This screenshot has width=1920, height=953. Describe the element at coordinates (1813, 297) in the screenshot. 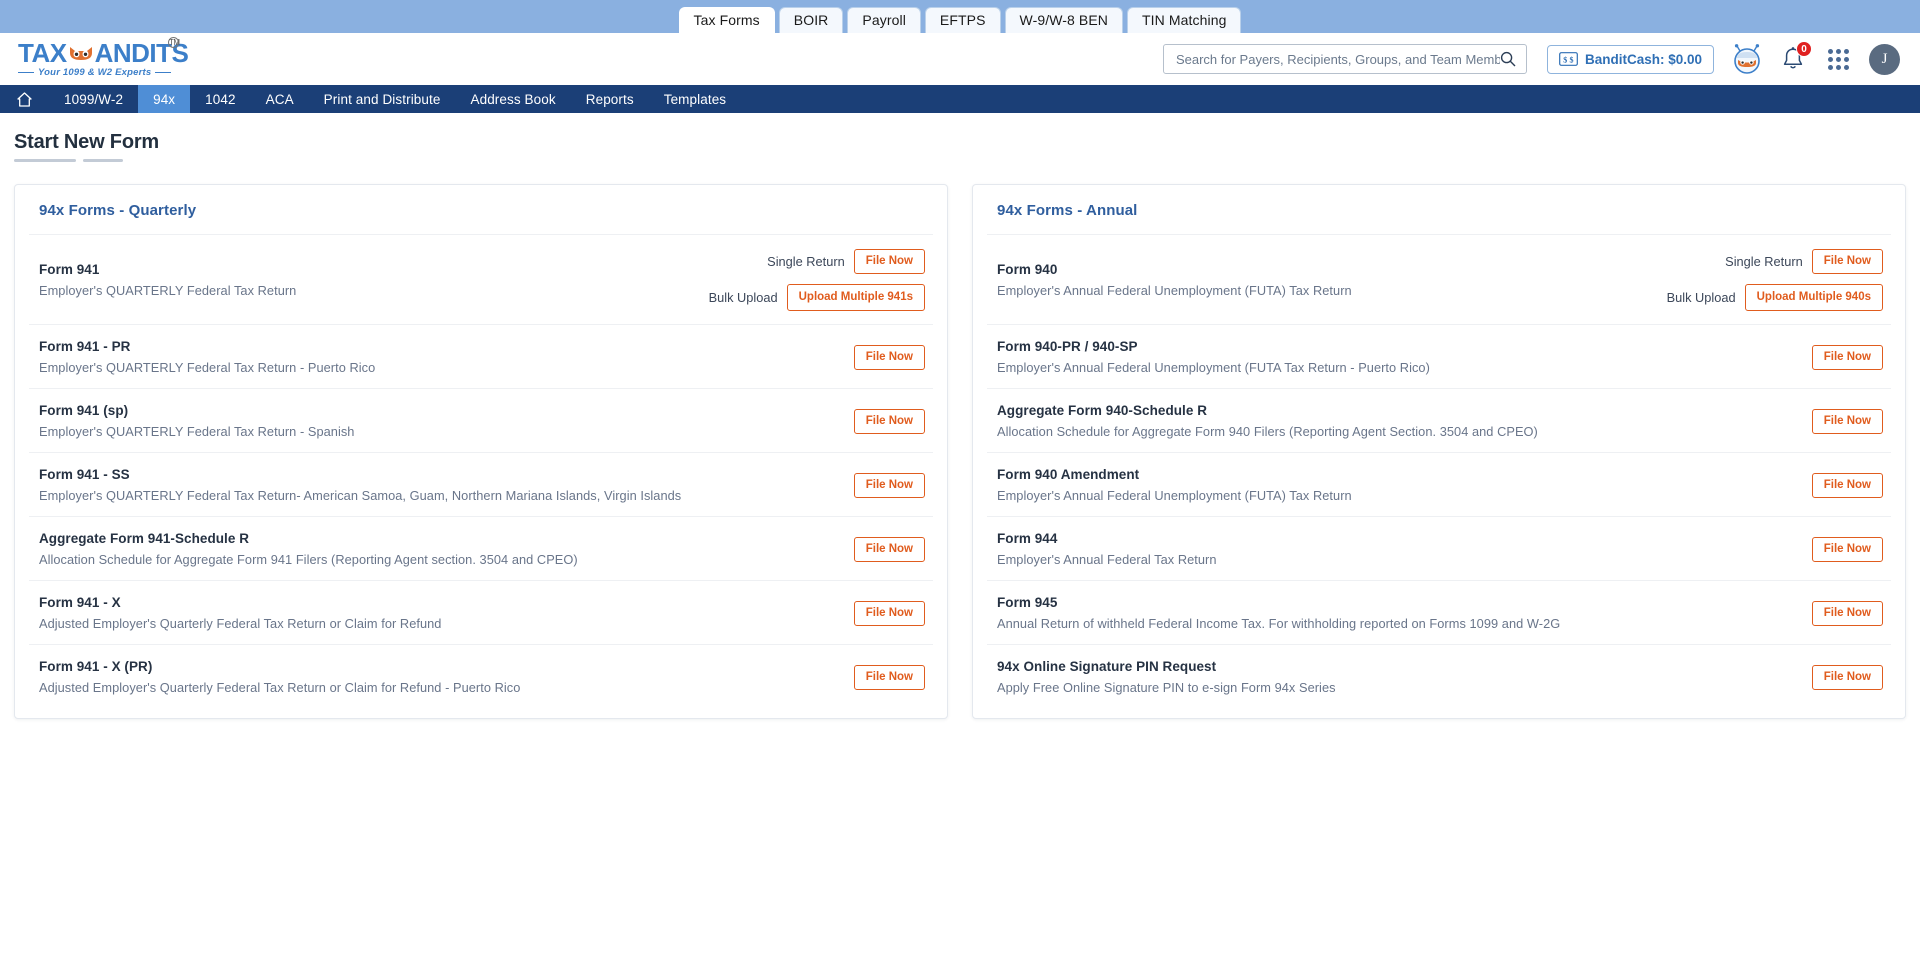

I see `upload-multiple-button: Upload Multiple 940s` at that location.